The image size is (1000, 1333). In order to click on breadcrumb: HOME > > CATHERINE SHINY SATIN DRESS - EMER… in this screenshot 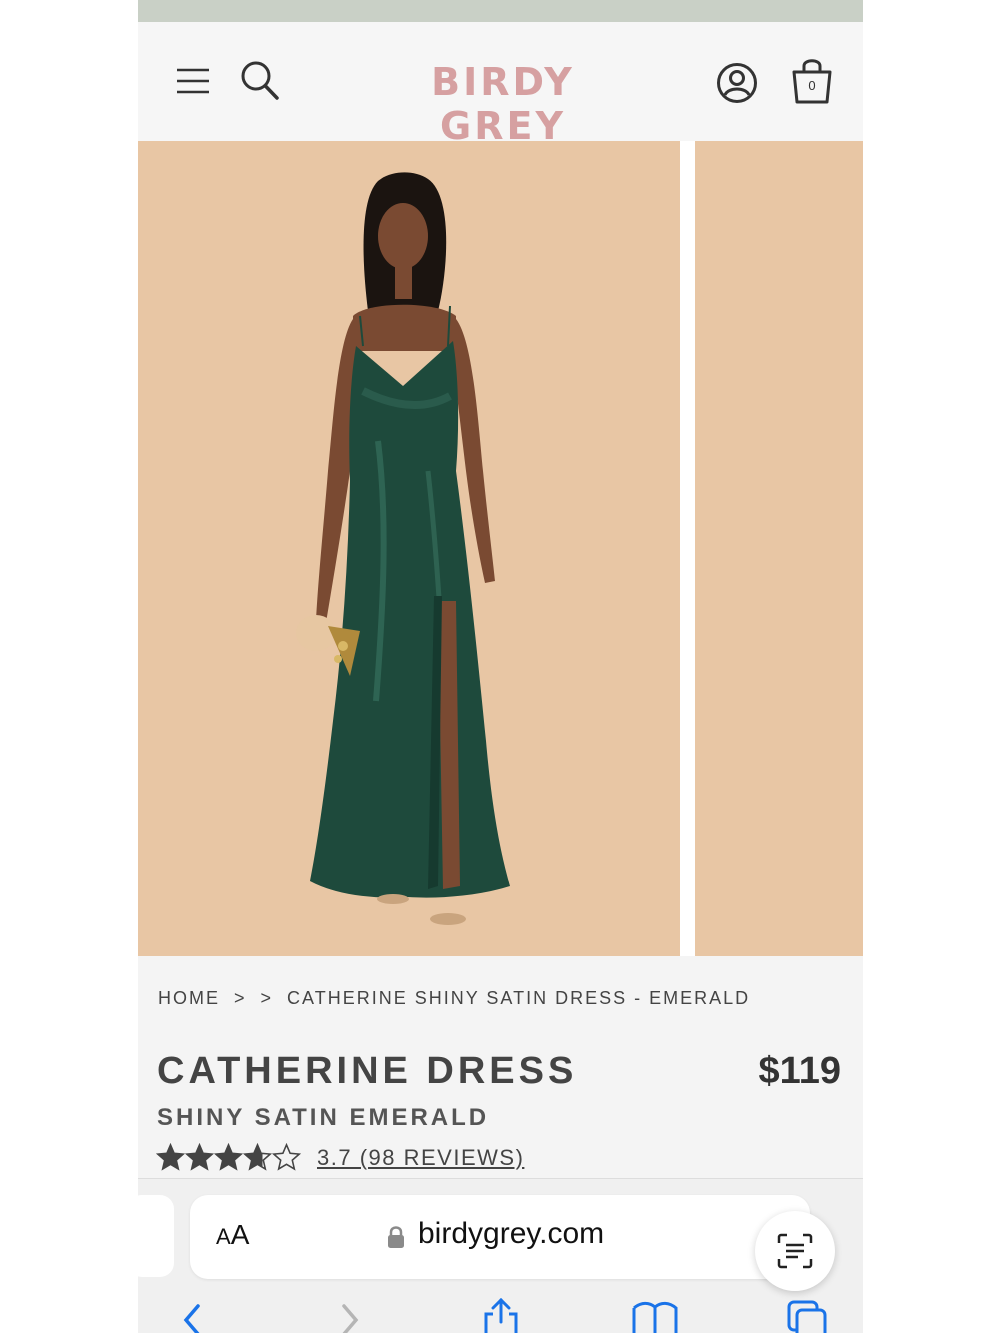, I will do `click(454, 998)`.